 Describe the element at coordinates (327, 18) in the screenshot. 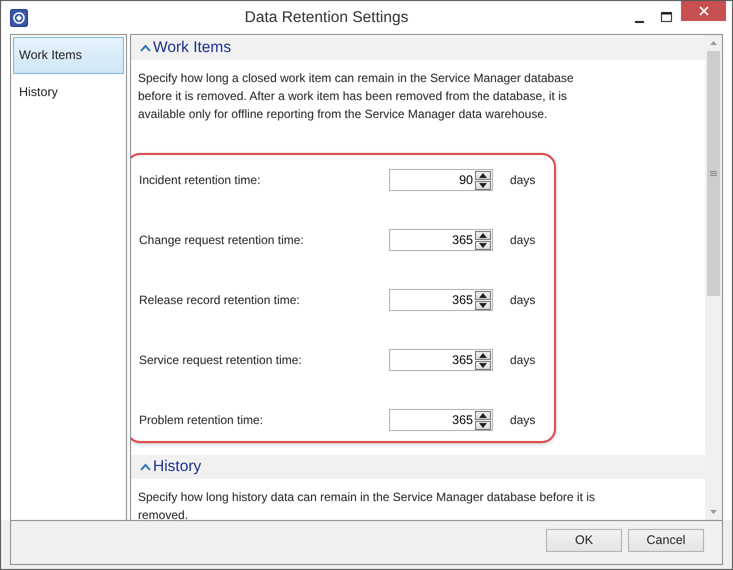

I see `window-title: Data Retention Settings` at that location.